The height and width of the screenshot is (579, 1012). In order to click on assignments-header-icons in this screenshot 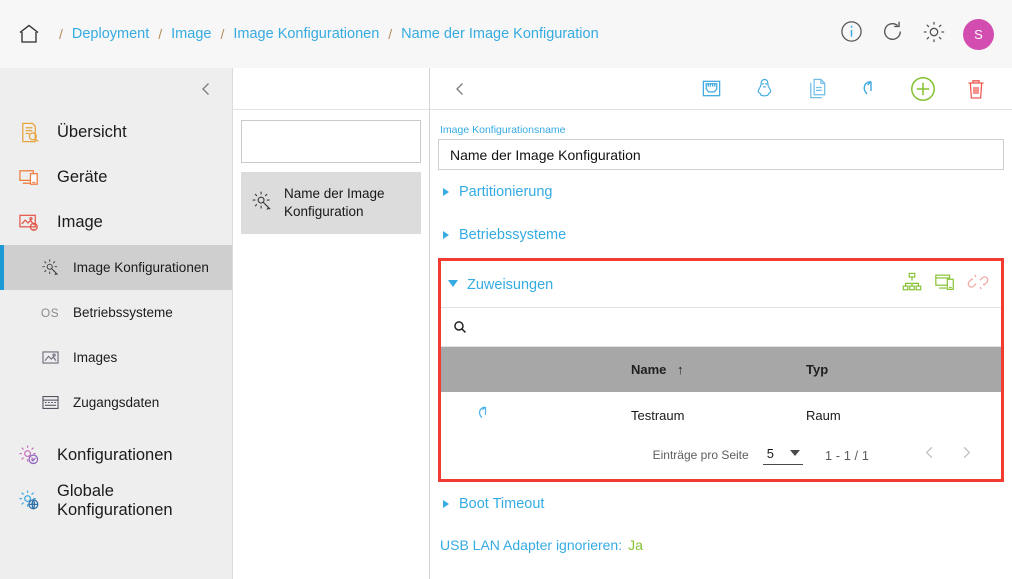, I will do `click(945, 284)`.